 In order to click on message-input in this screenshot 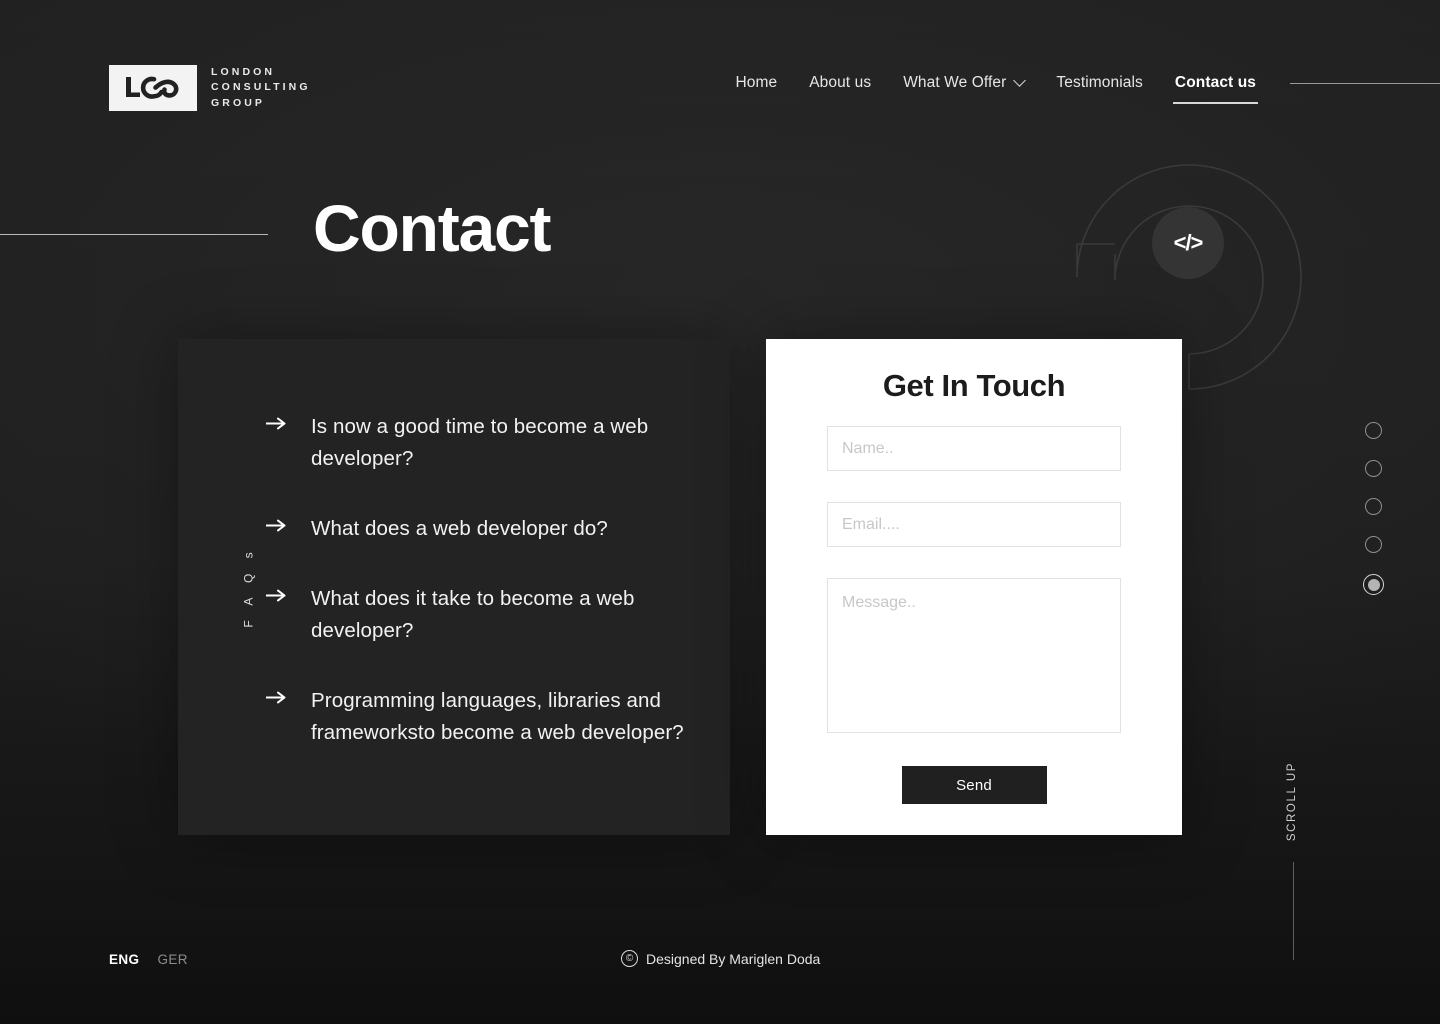, I will do `click(974, 655)`.